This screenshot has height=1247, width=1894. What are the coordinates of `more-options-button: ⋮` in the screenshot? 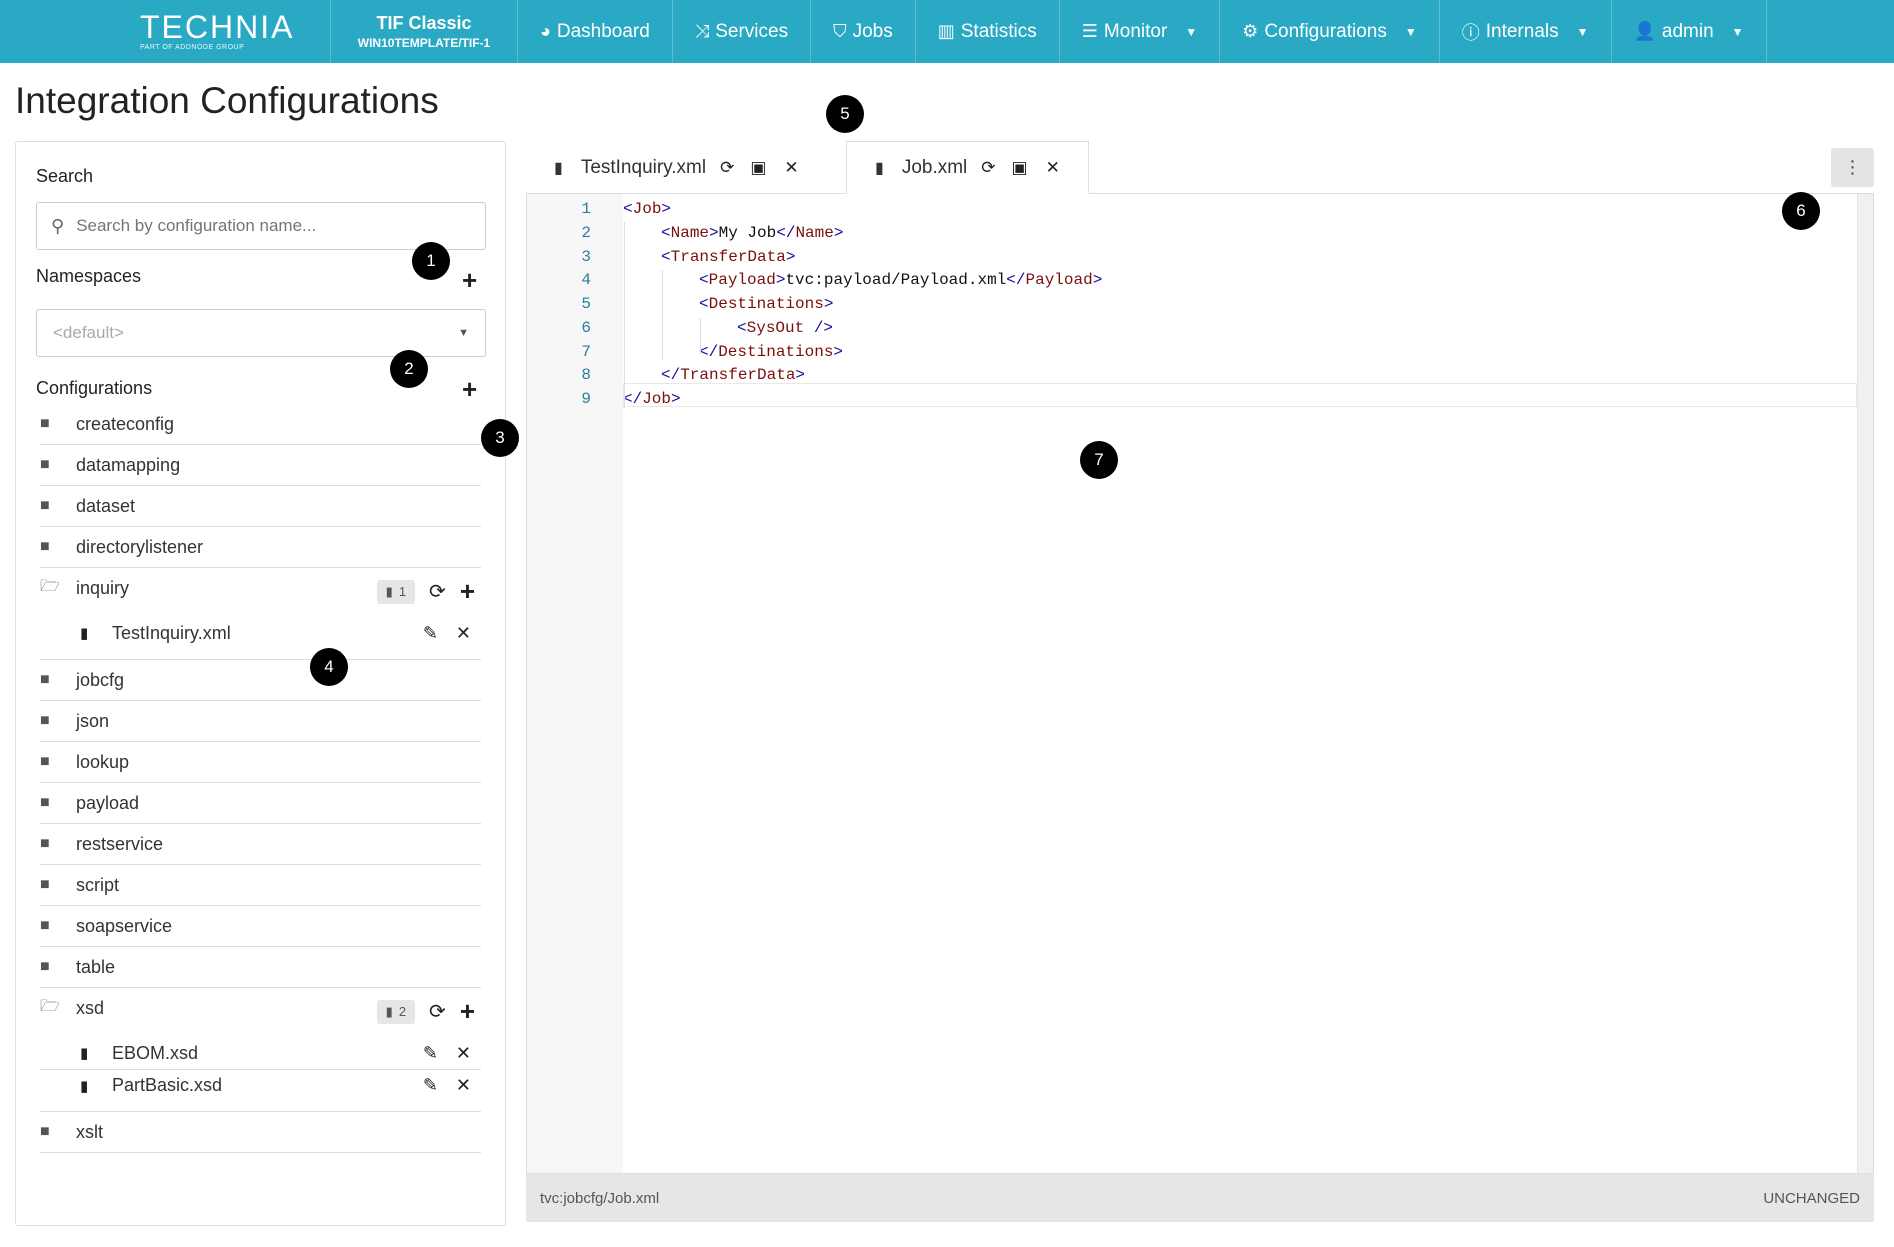 It's located at (1852, 167).